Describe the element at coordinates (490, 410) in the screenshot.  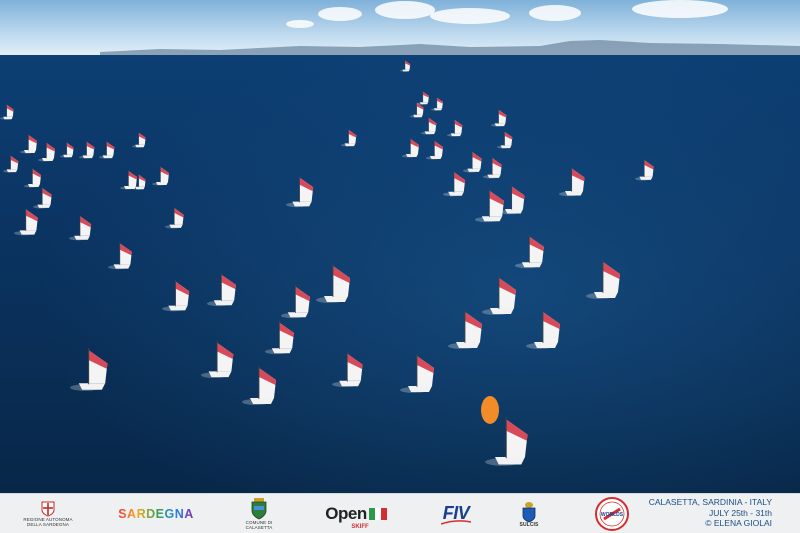
I see `race-mark-buoy` at that location.